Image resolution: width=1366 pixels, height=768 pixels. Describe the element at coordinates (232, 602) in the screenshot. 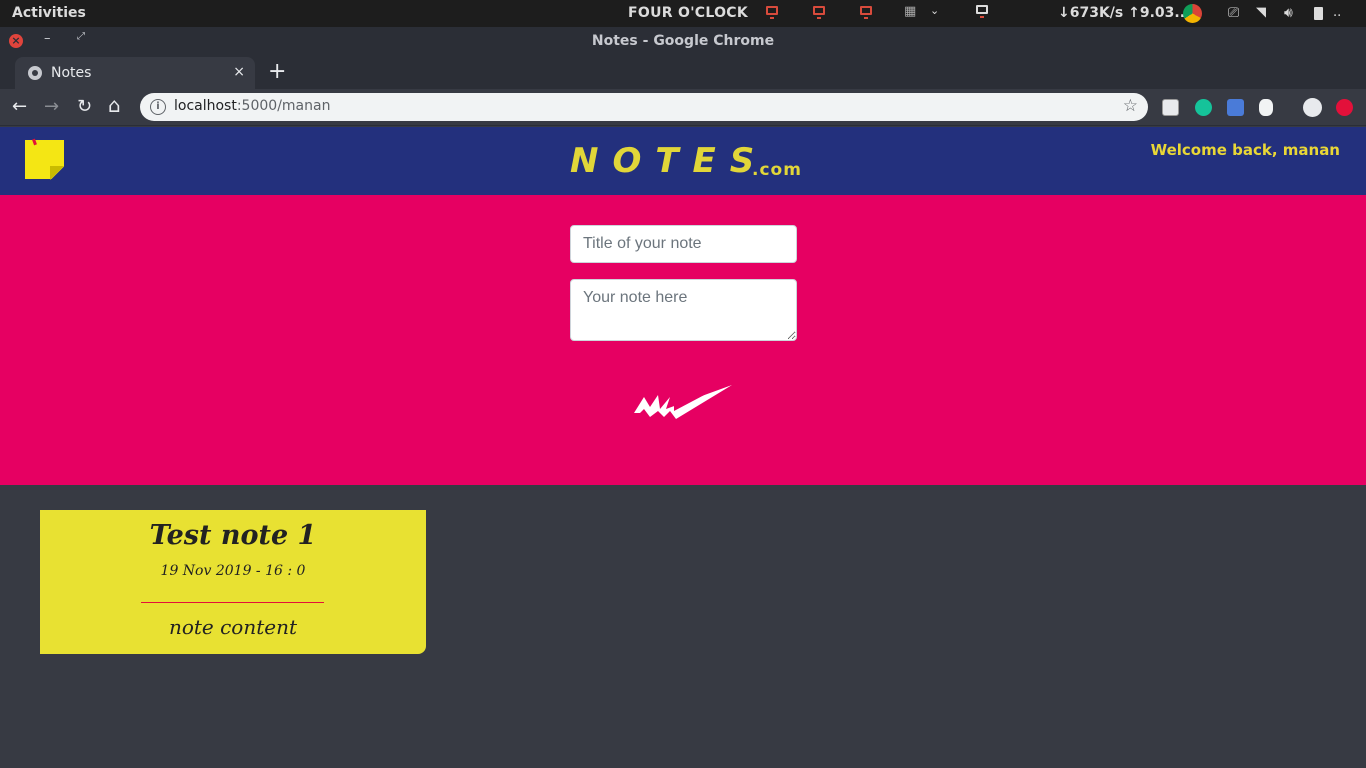

I see `note-divider` at that location.